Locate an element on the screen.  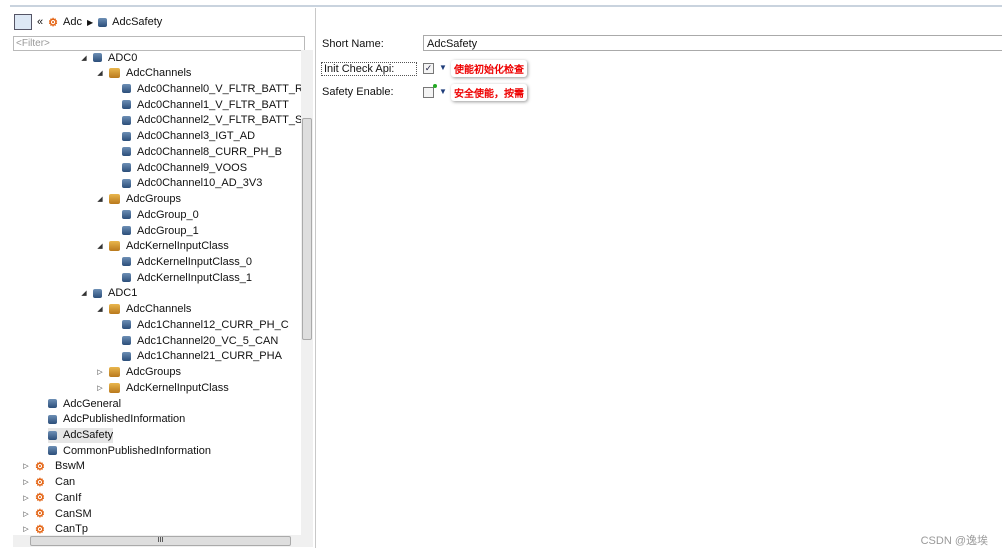
tree-item: AdcKernelInputClass_0 is located at coordinates (187, 261).